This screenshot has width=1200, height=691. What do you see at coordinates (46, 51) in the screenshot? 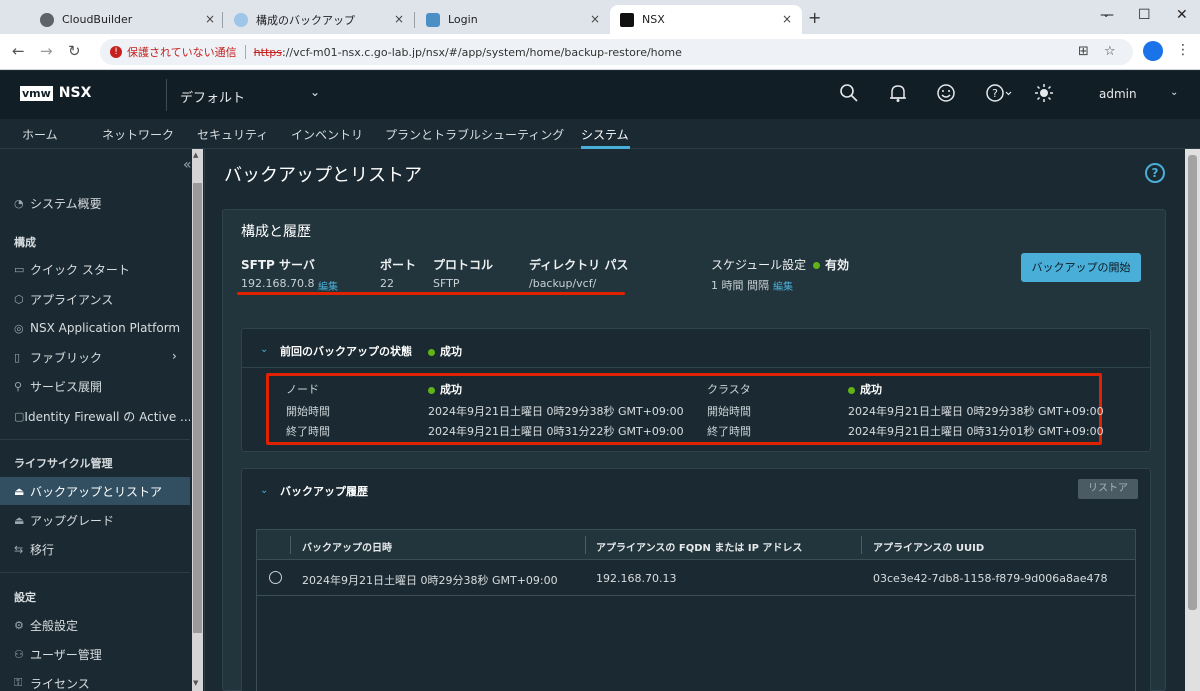
I see `forward-icon: →` at bounding box center [46, 51].